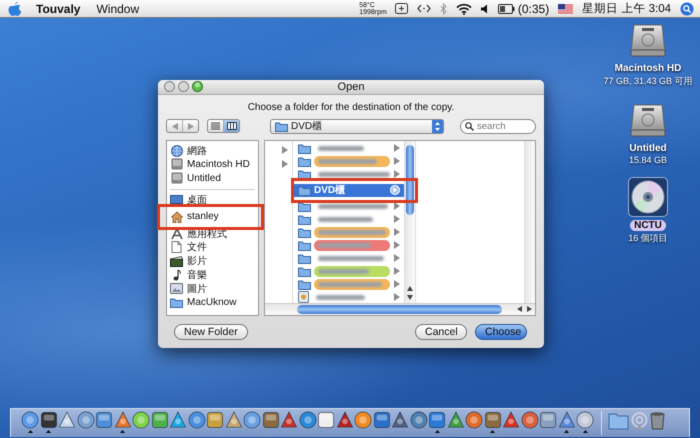 The image size is (700, 438). I want to click on app-menu: Touvaly, so click(58, 9).